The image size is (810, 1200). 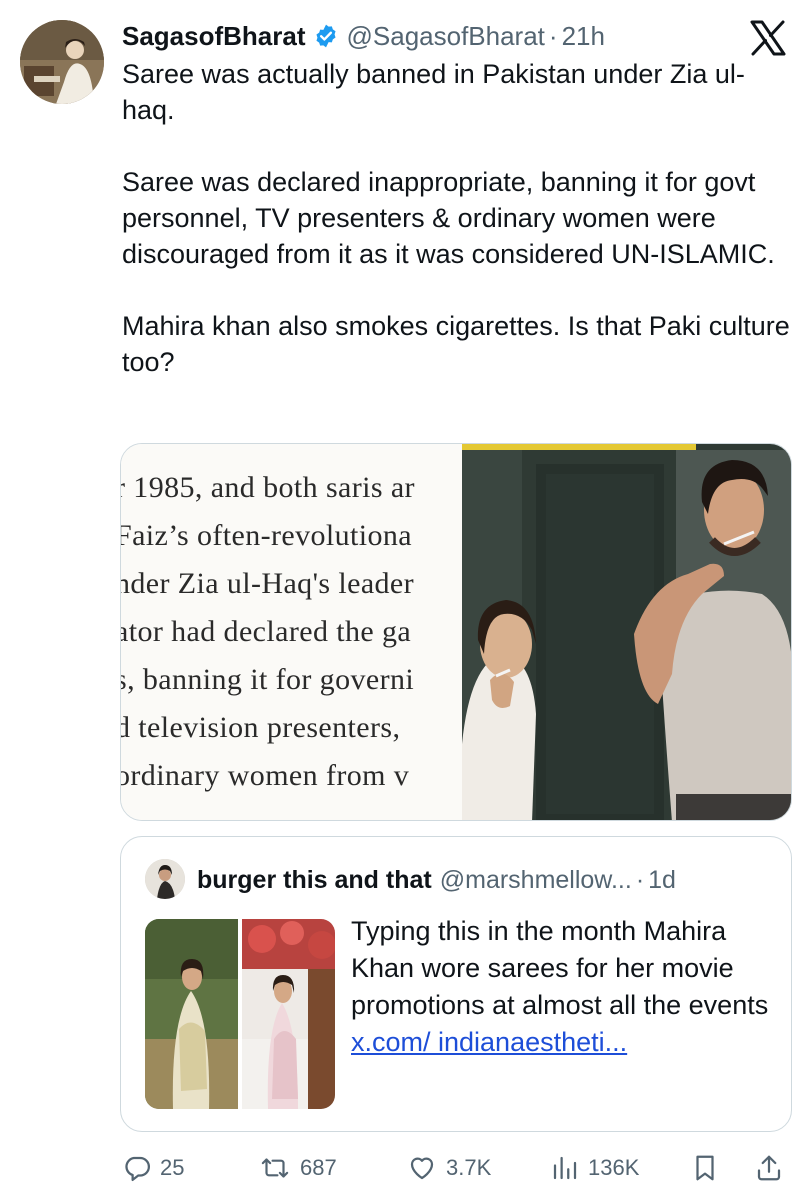 I want to click on verified-badge-icon, so click(x=326, y=36).